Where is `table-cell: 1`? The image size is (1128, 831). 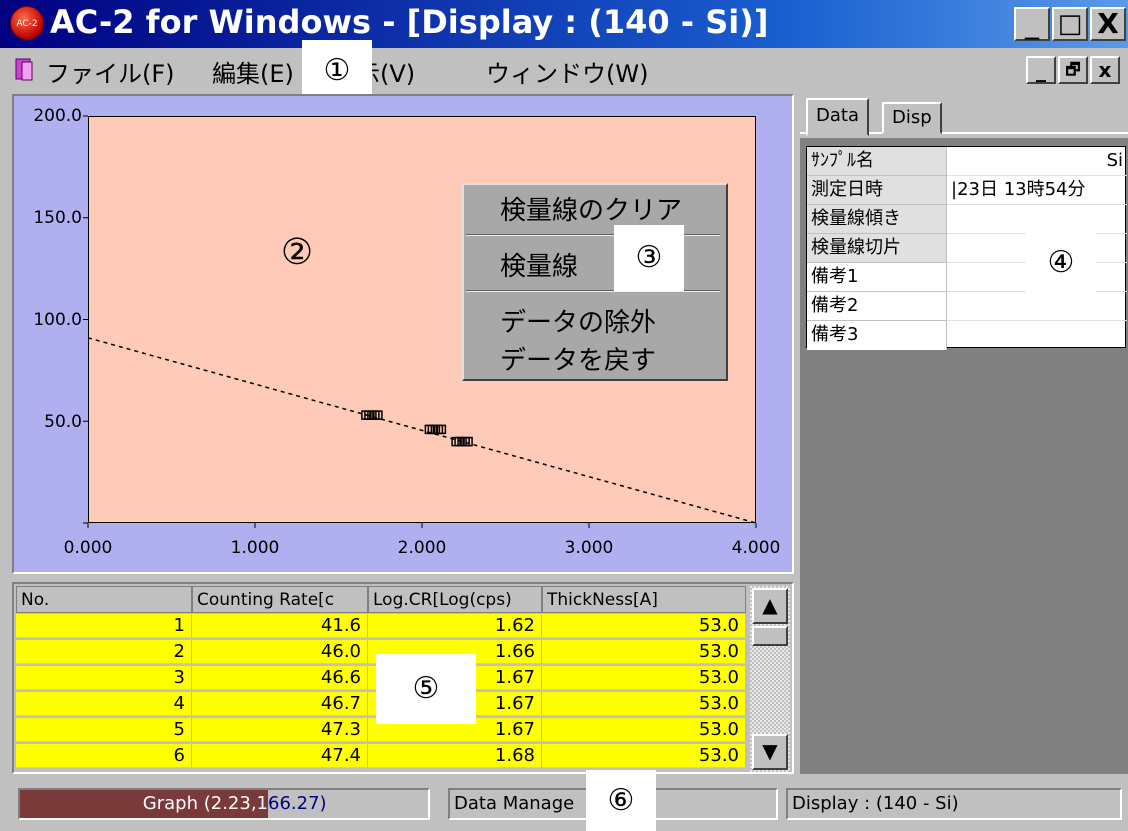
table-cell: 1 is located at coordinates (104, 626).